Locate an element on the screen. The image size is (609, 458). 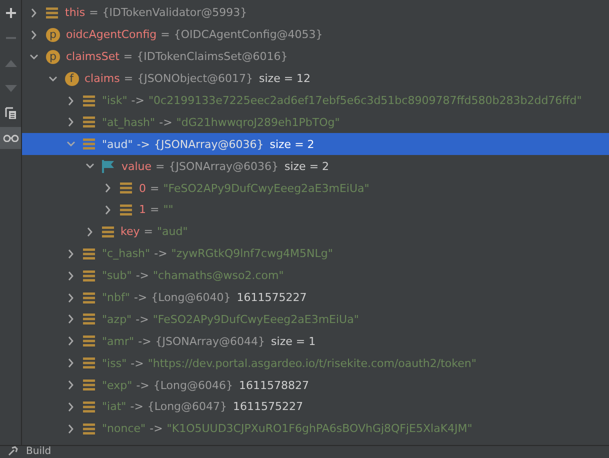
build-tab: Build is located at coordinates (39, 451).